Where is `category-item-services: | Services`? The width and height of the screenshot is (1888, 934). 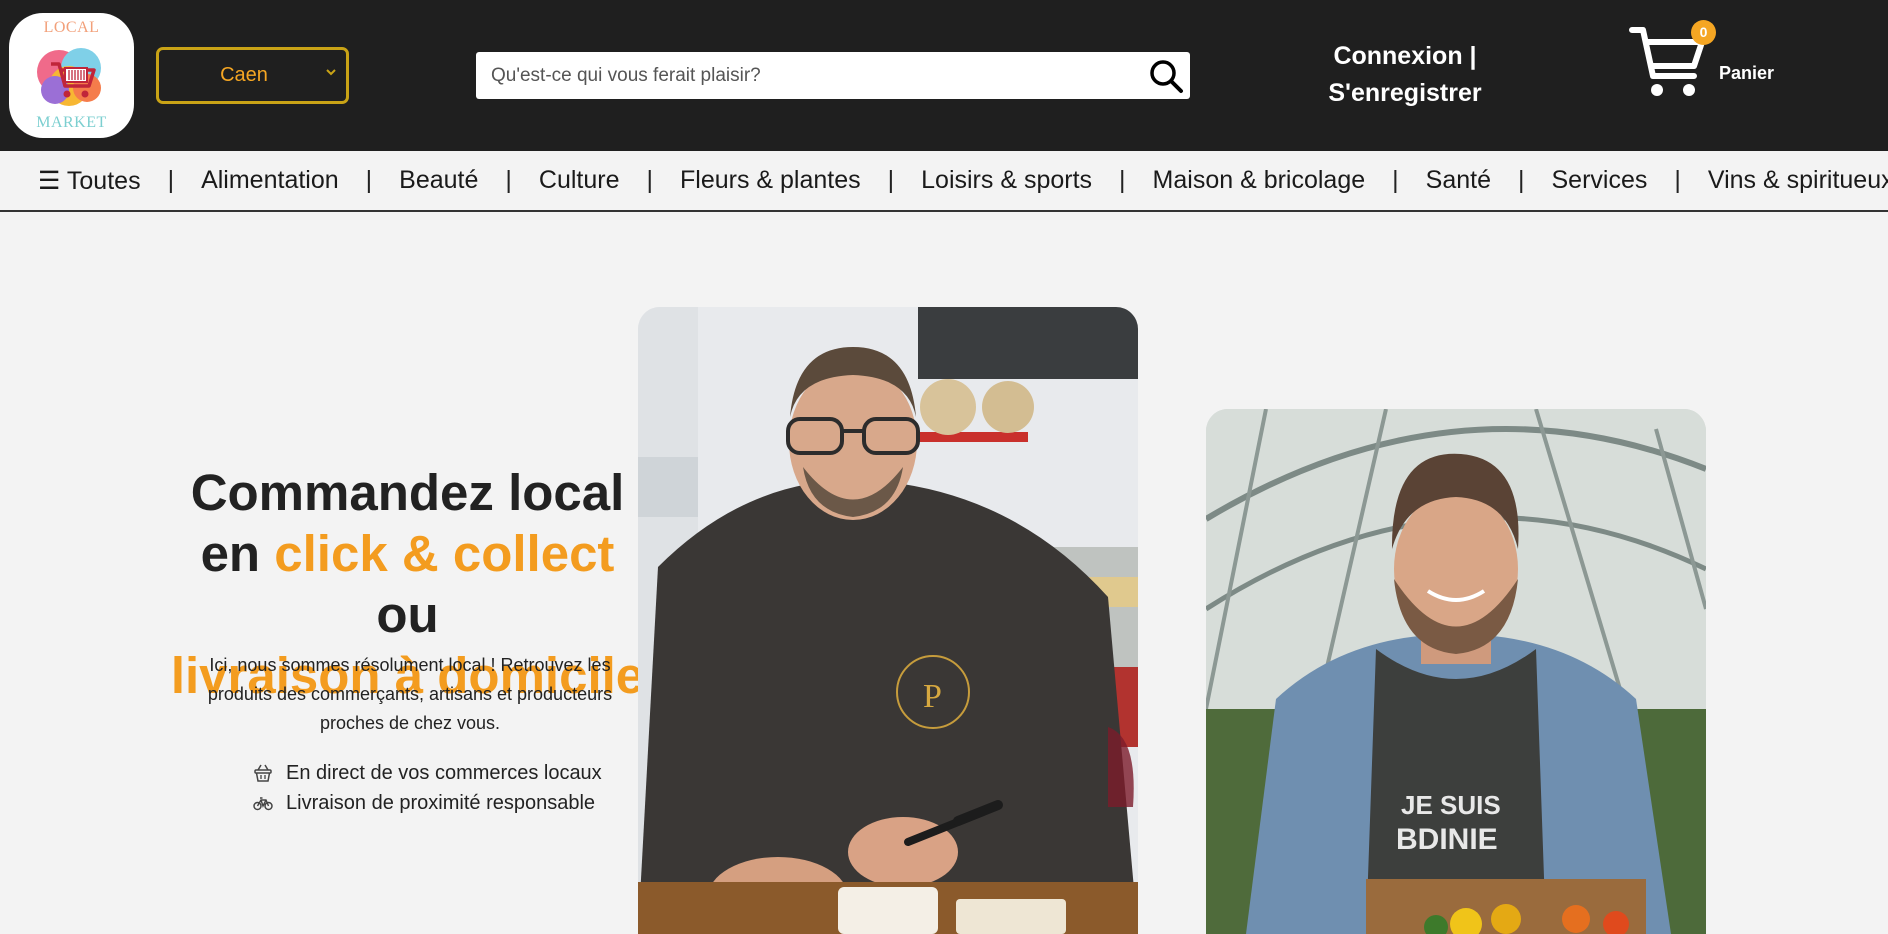
category-item-services: | Services is located at coordinates (1569, 180).